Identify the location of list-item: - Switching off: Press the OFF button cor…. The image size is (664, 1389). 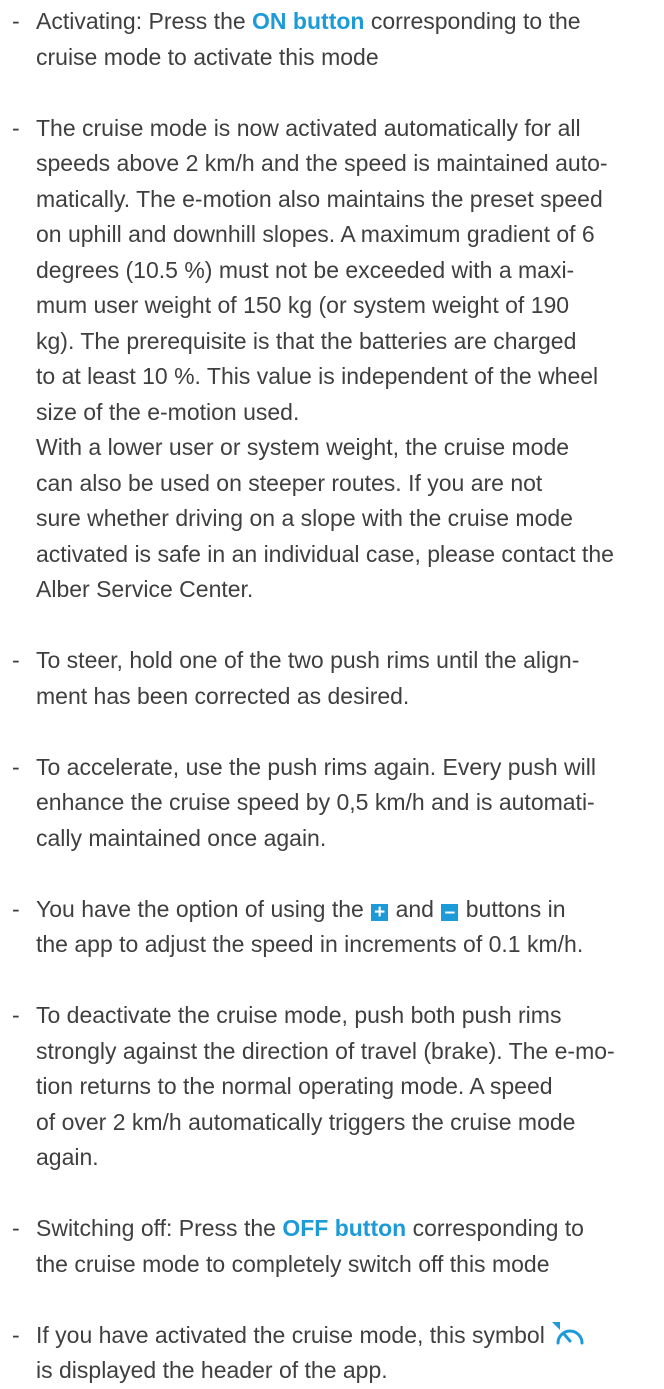
(326, 1246).